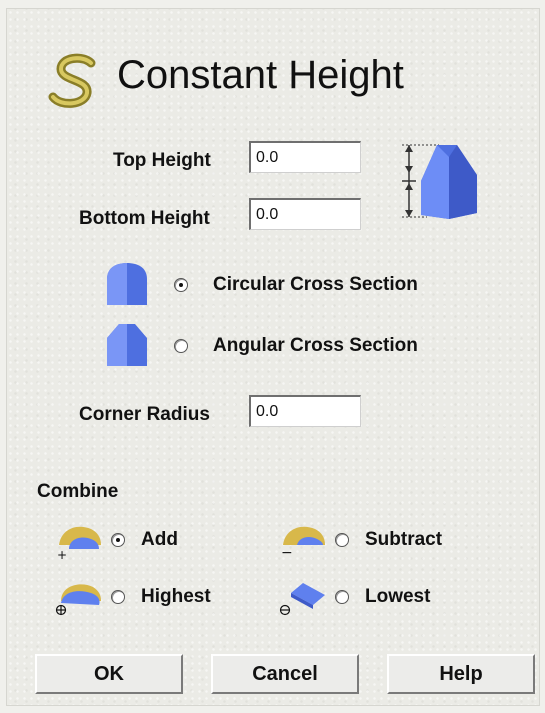 The image size is (545, 713). What do you see at coordinates (118, 597) in the screenshot?
I see `highest-radio` at bounding box center [118, 597].